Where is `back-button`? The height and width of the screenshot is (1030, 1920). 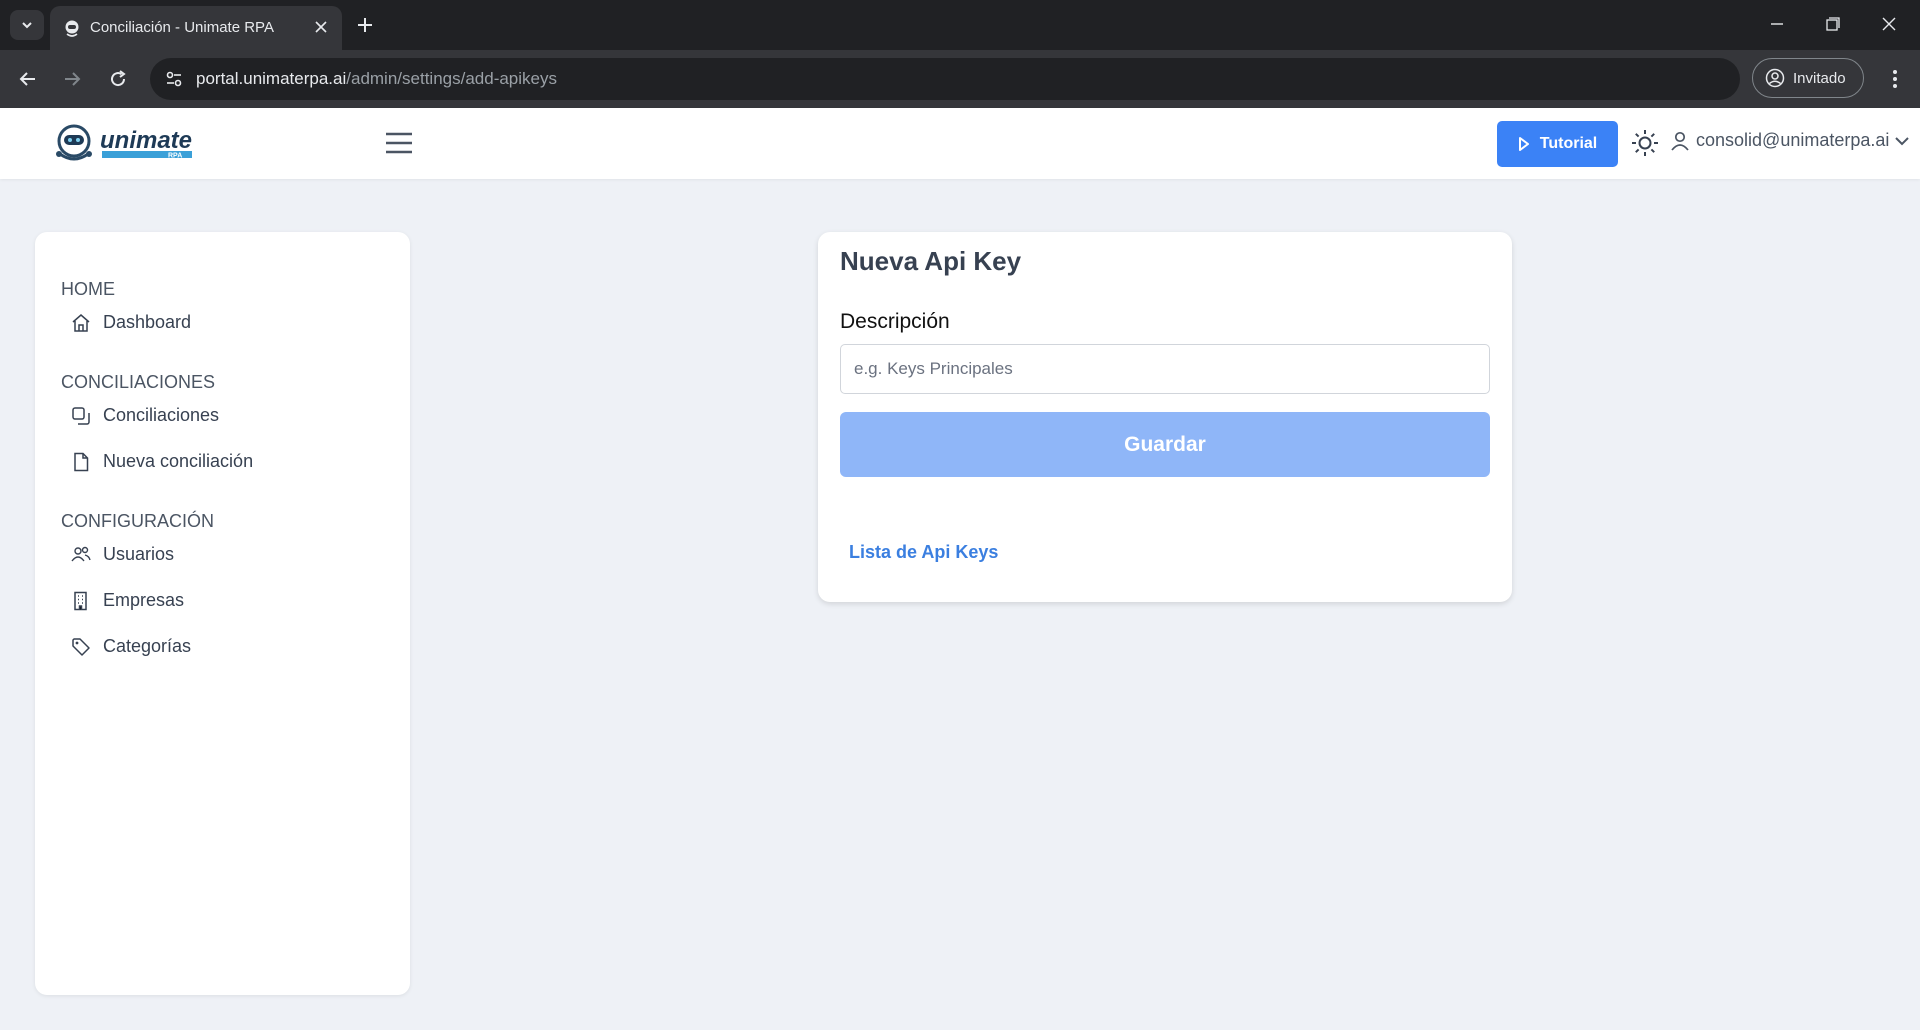 back-button is located at coordinates (28, 79).